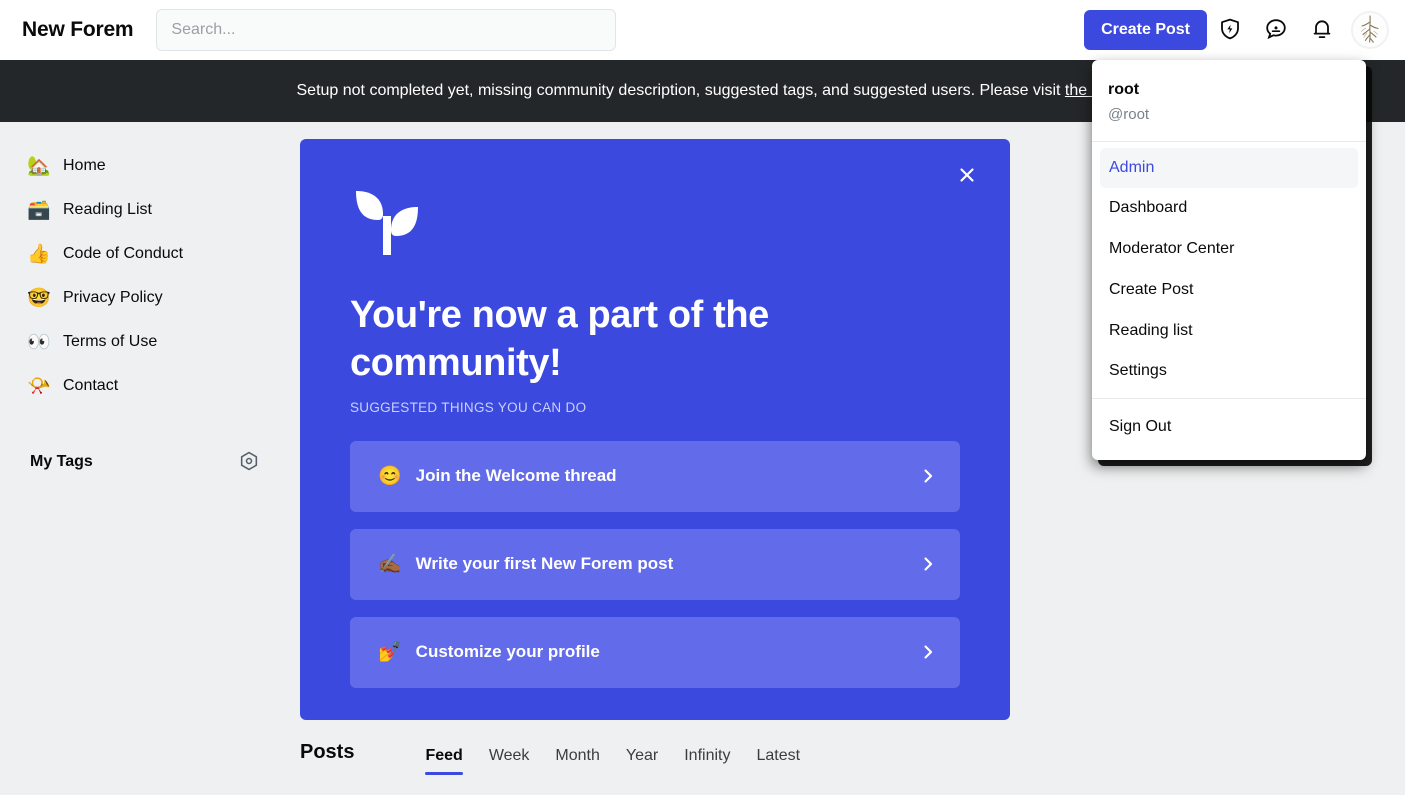 The width and height of the screenshot is (1405, 795). Describe the element at coordinates (107, 209) in the screenshot. I see `sidebar-item-label: Reading List` at that location.